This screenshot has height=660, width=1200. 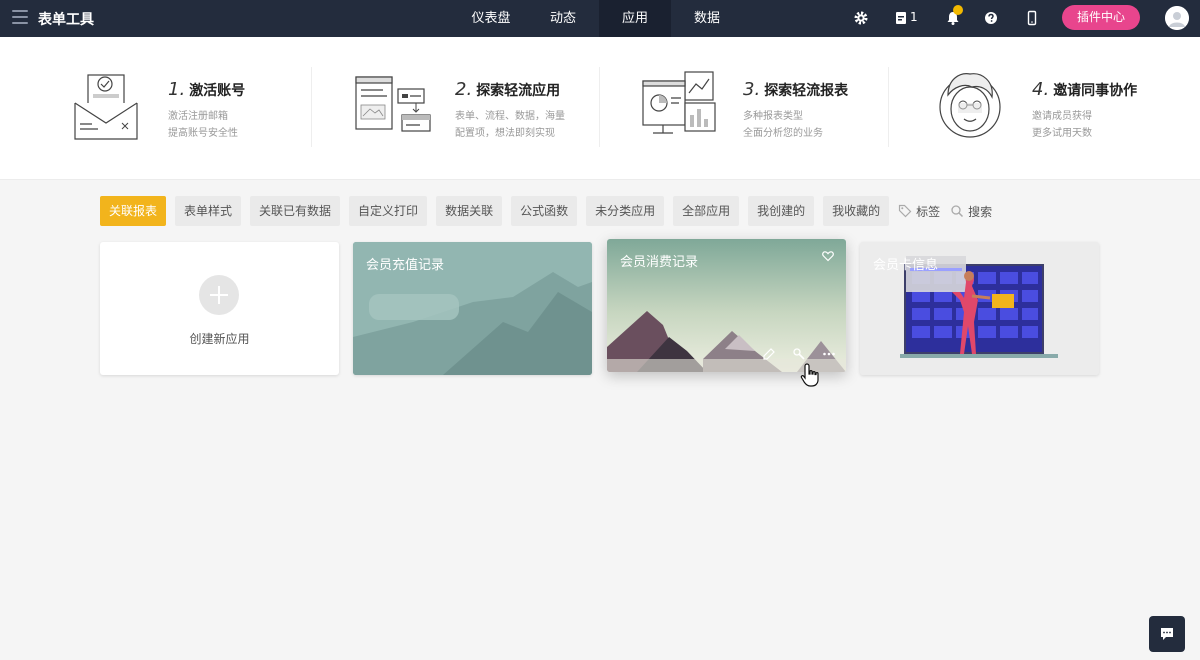 I want to click on guide-step-invite: 4. 邀请同事协作 邀请成员获得 更多试用天数, so click(x=1049, y=108).